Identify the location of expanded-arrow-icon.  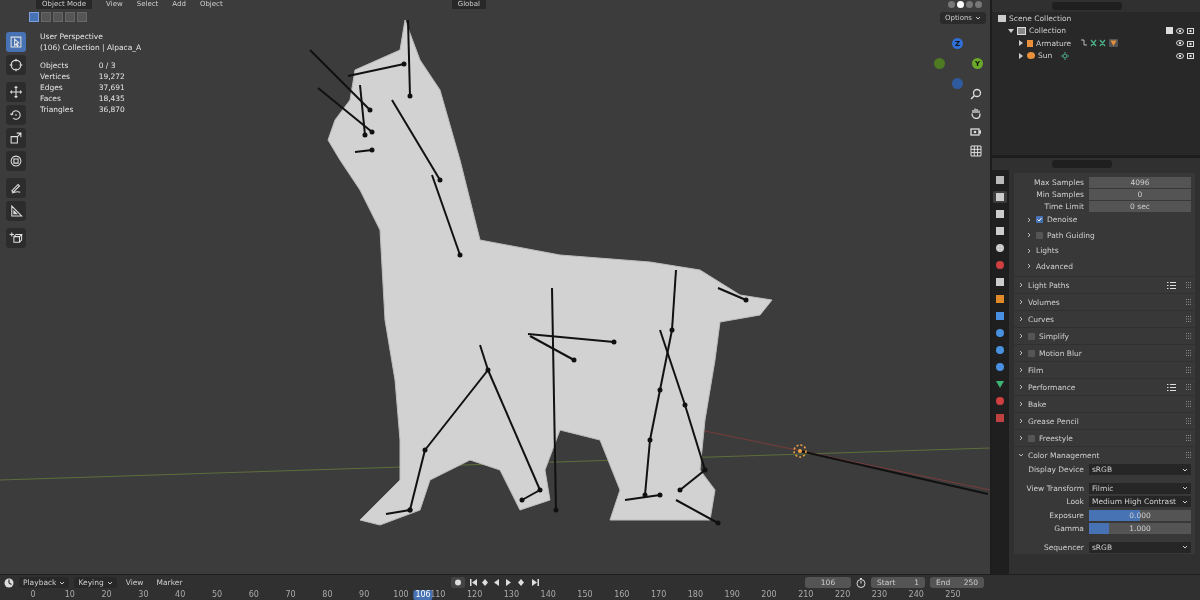
(1011, 30).